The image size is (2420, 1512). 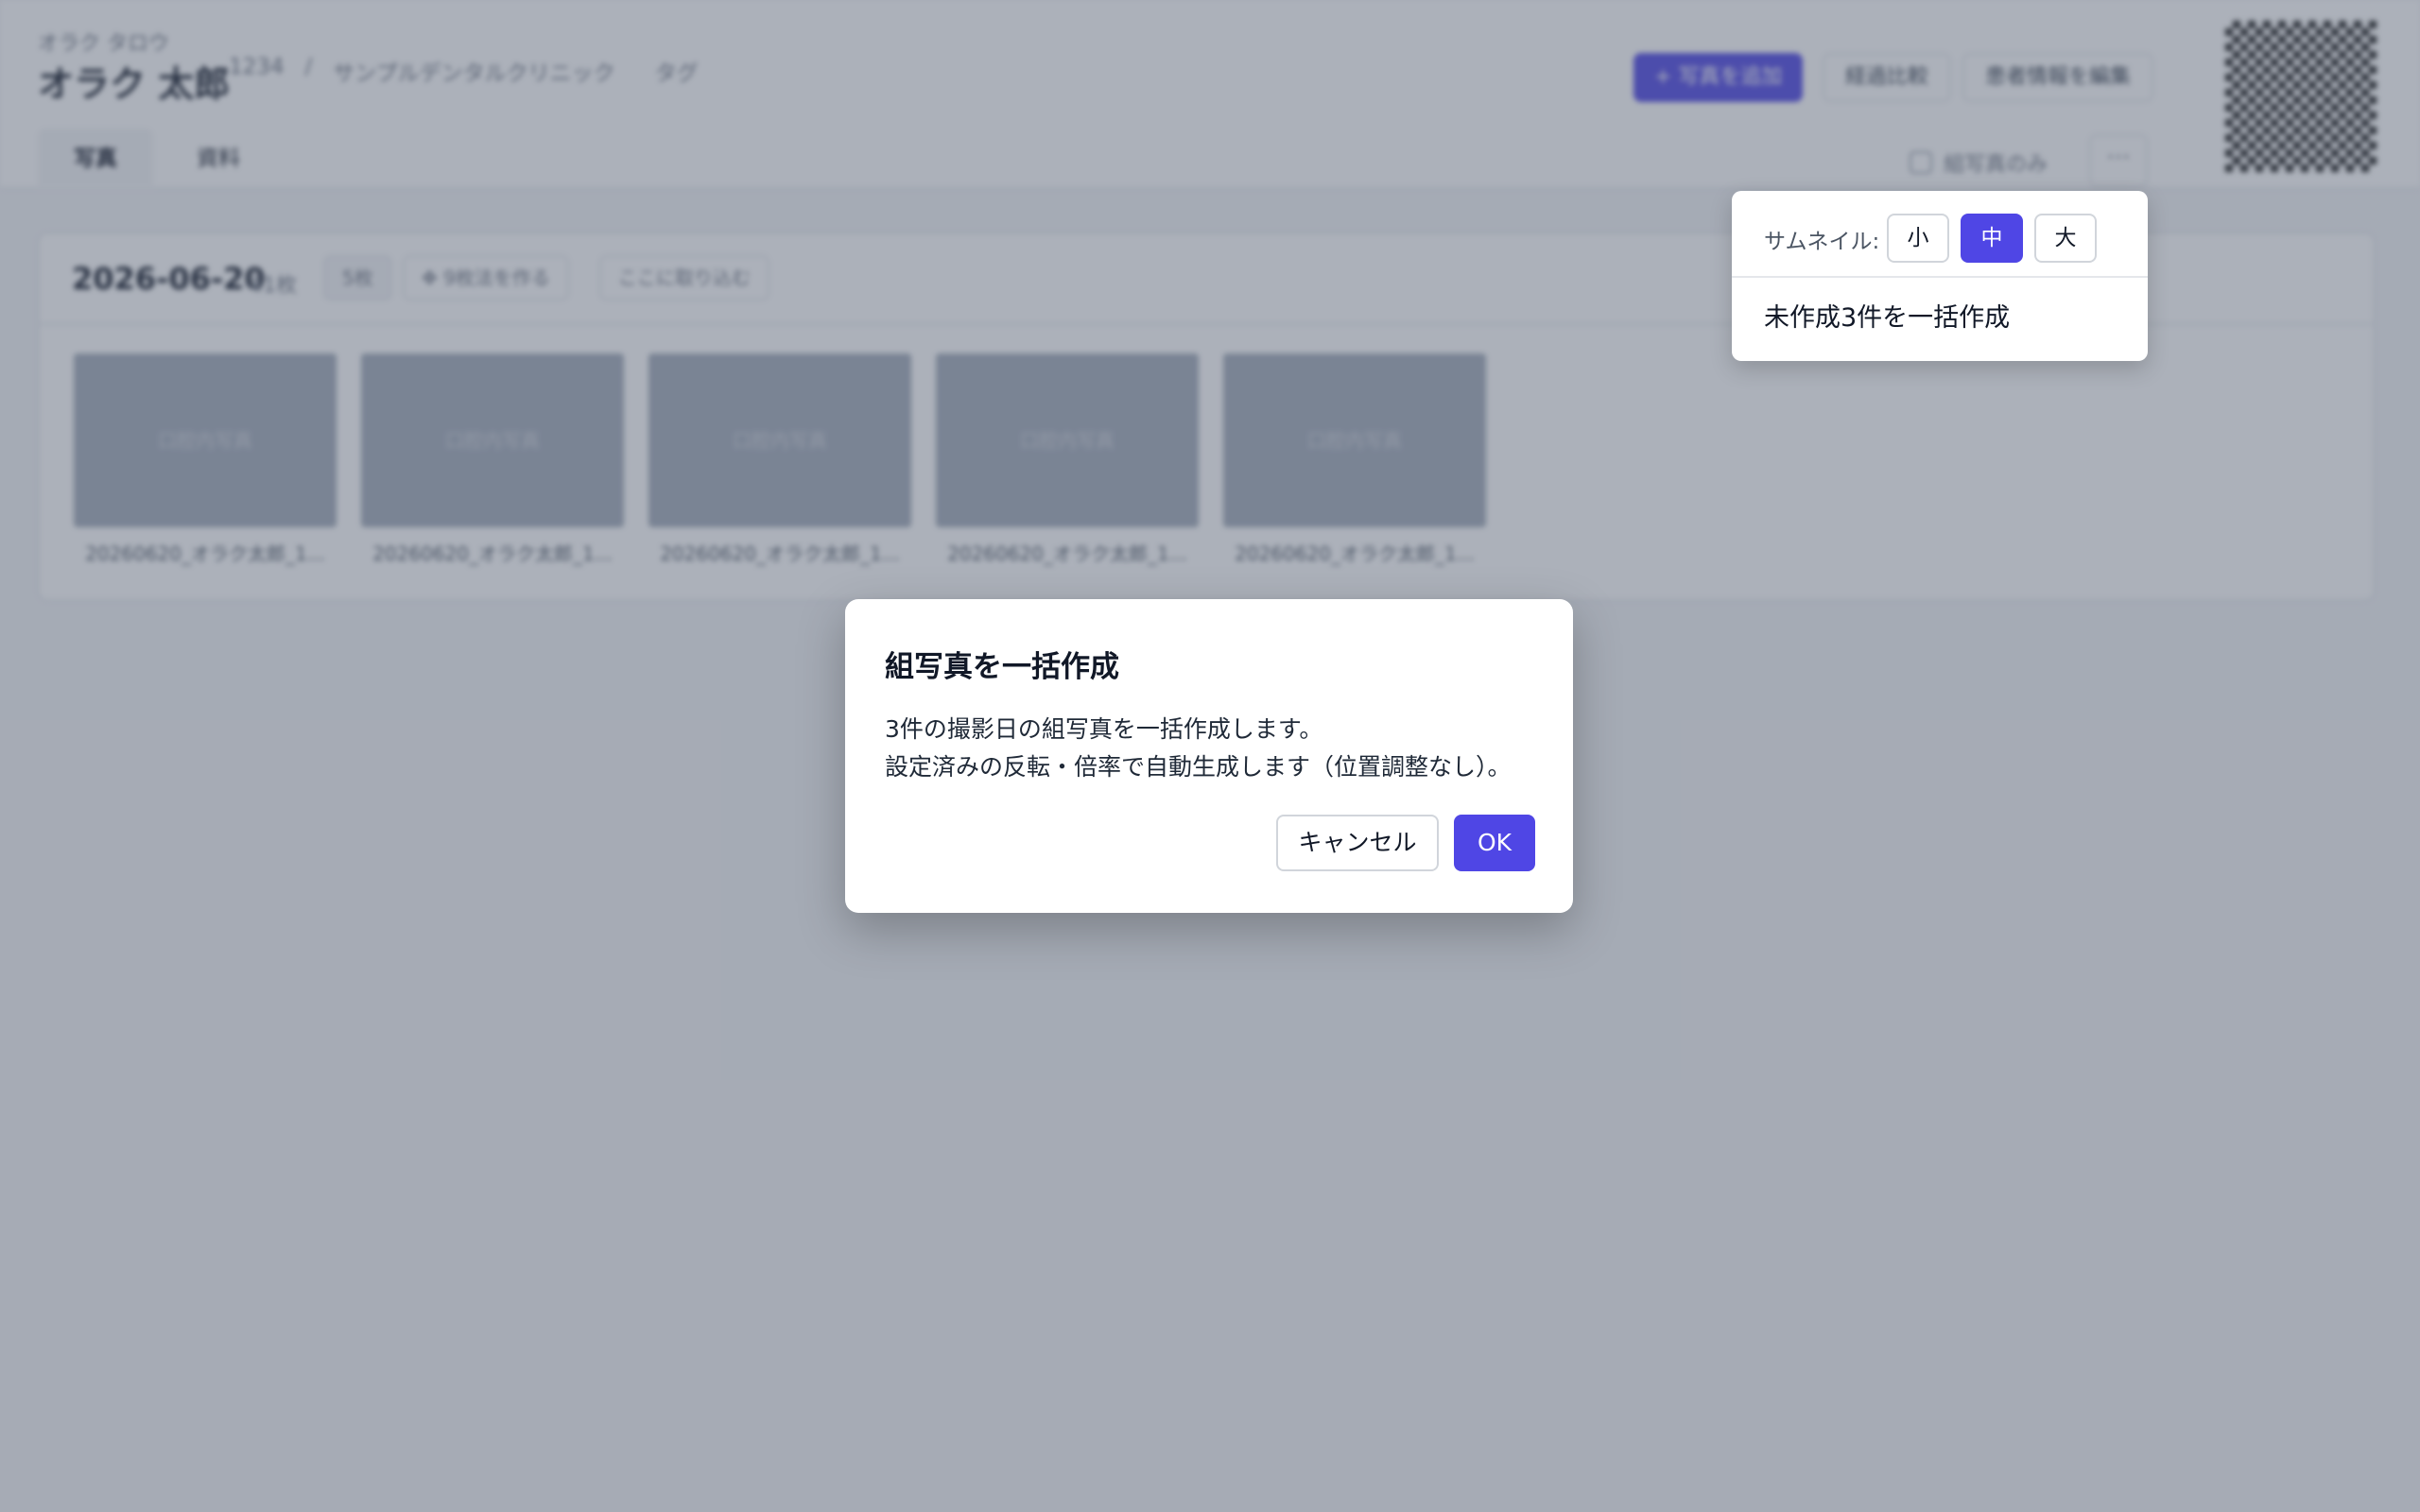 I want to click on dialog-title: 組写真を一括作成, so click(x=1002, y=667).